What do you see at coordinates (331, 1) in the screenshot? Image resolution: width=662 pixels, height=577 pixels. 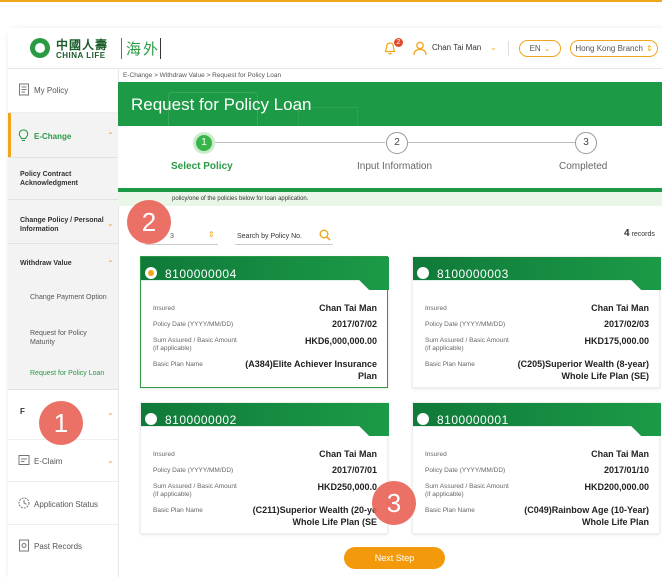 I see `top-accent-rule` at bounding box center [331, 1].